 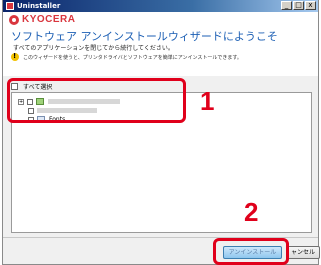 I want to click on annotation-step-1: 1, so click(x=207, y=101).